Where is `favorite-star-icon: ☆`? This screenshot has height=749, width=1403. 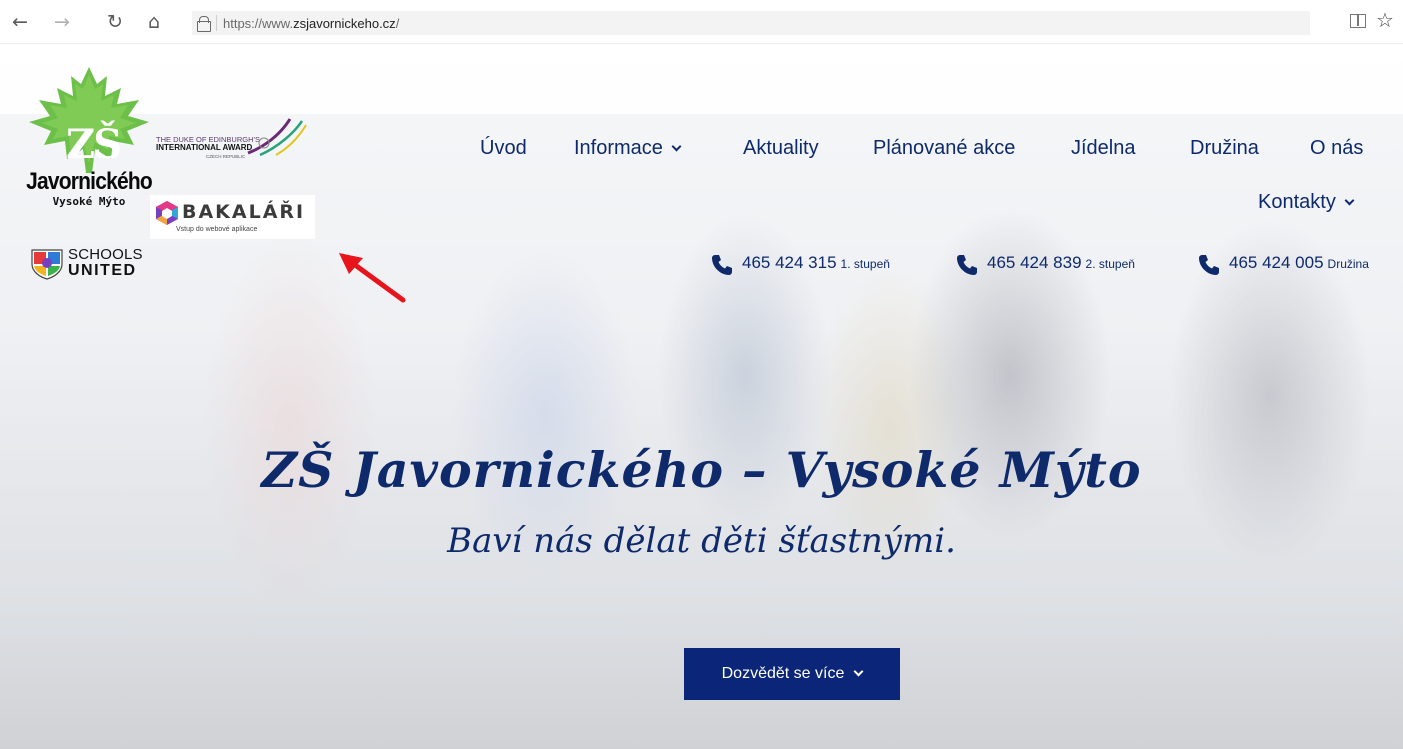
favorite-star-icon: ☆ is located at coordinates (1385, 20).